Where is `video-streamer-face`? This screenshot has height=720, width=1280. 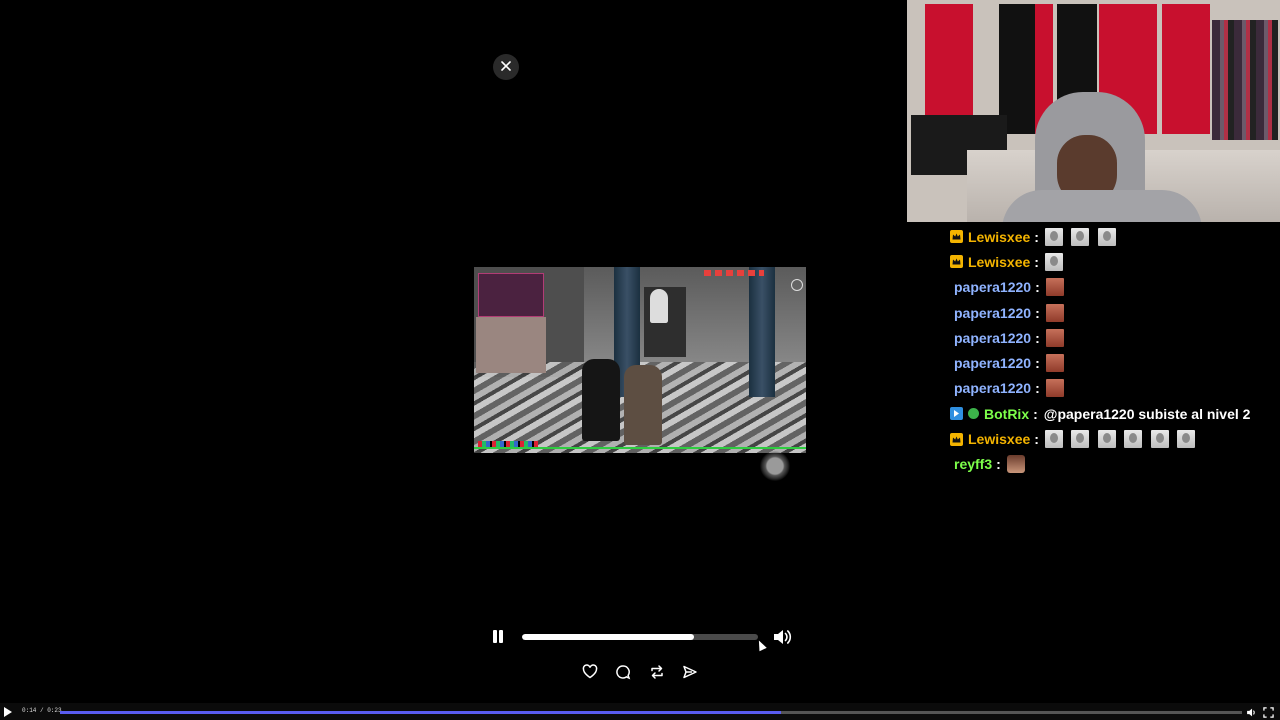 video-streamer-face is located at coordinates (511, 345).